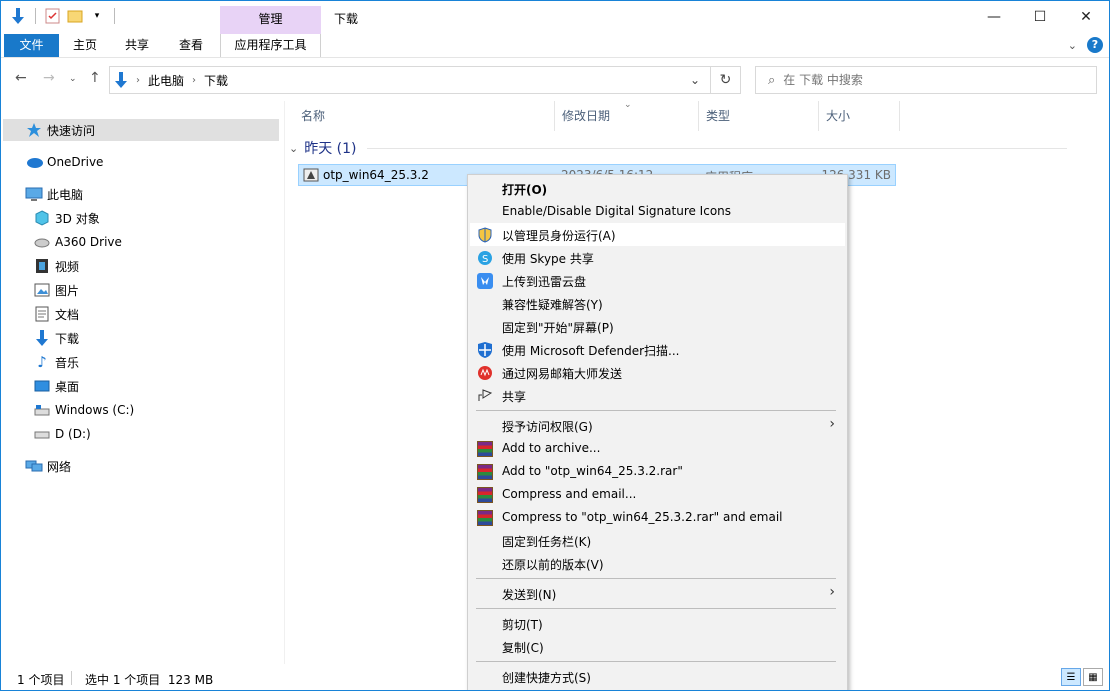  I want to click on up-icon: ↑, so click(95, 78).